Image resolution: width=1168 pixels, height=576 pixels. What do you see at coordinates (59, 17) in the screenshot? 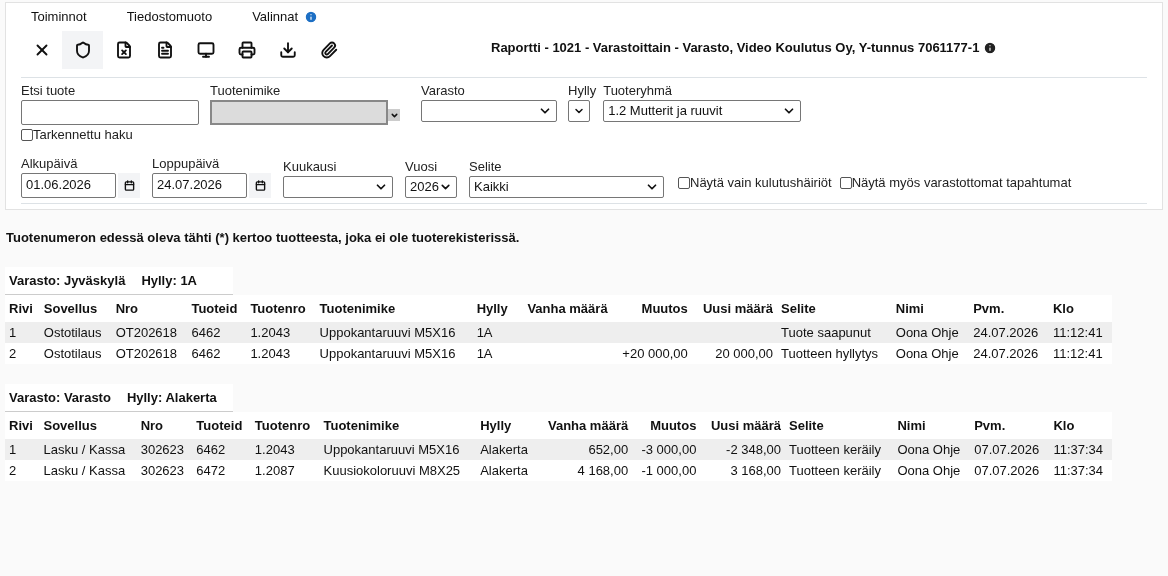
I see `menu-item: Toiminnot` at bounding box center [59, 17].